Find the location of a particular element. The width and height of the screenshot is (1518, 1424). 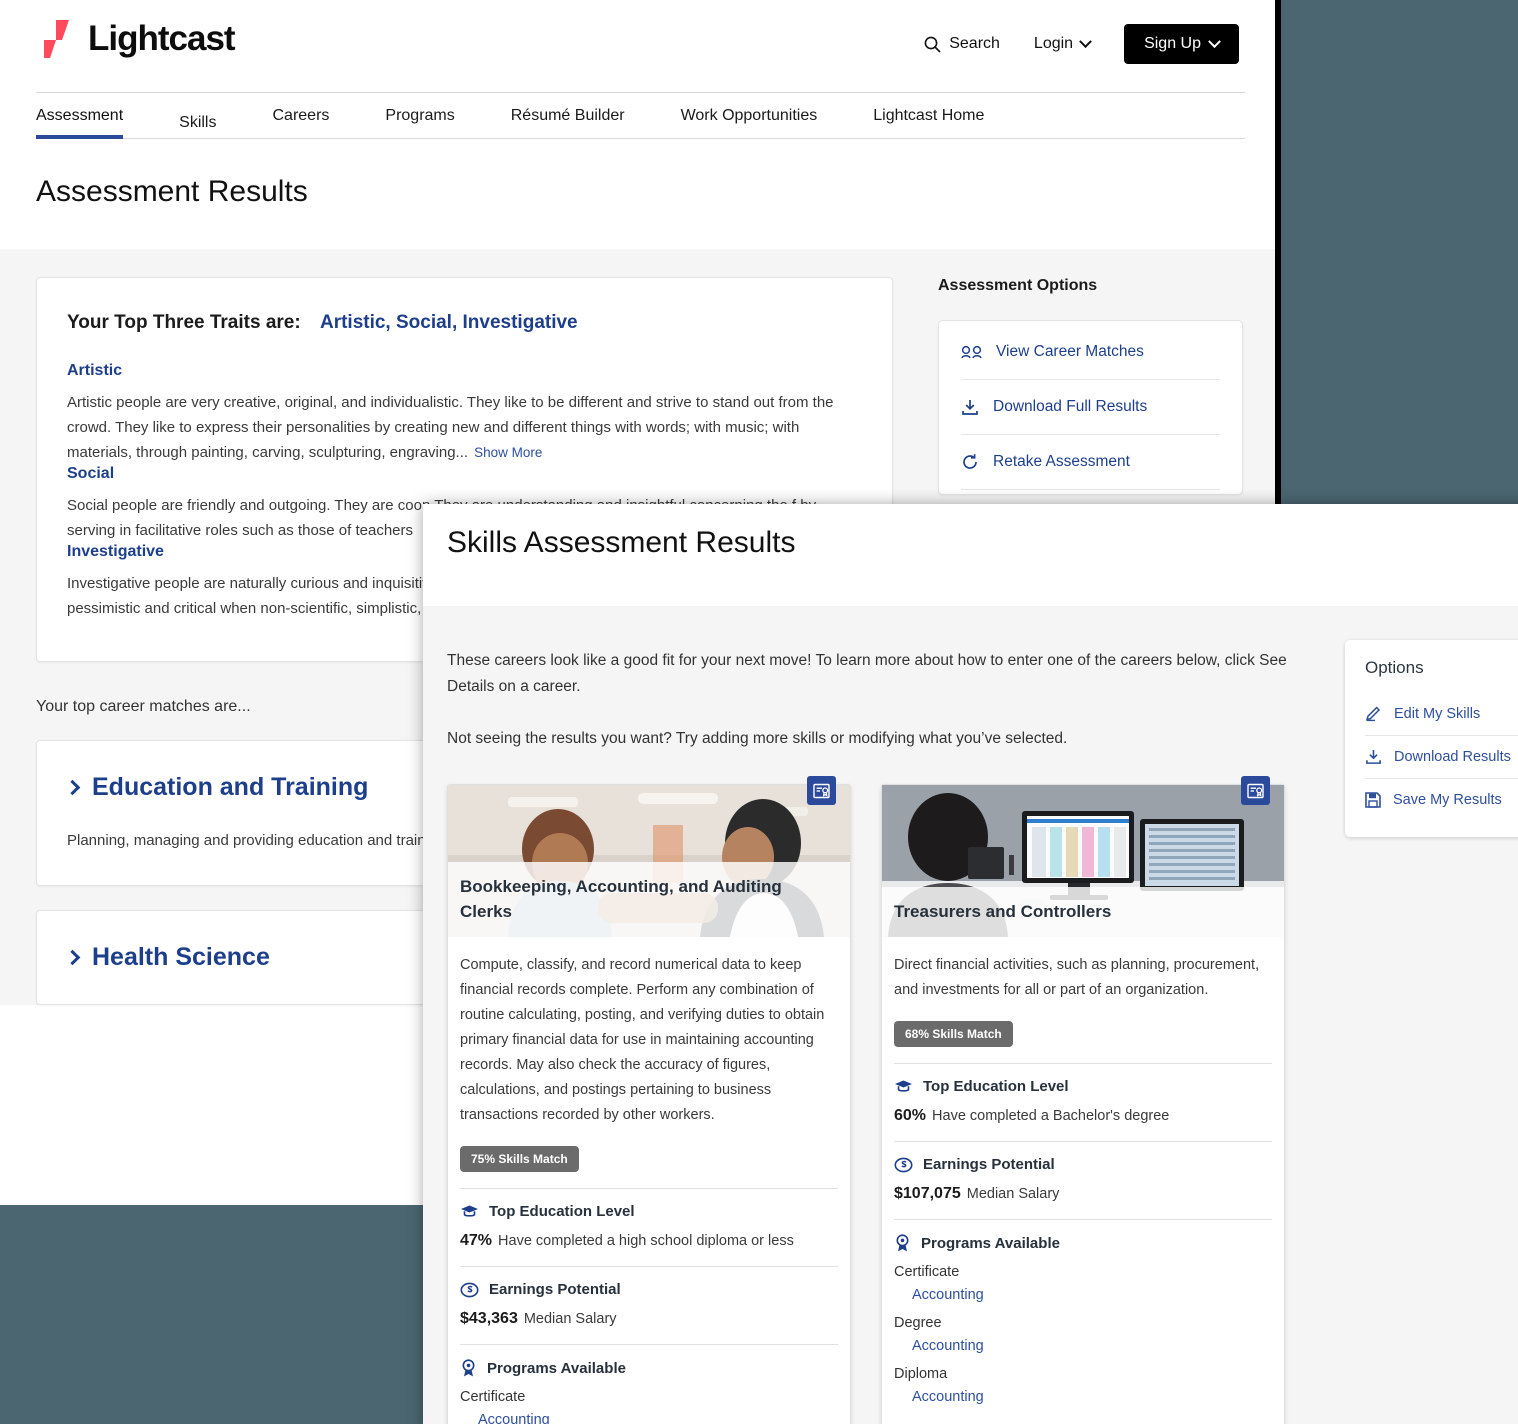

coin-icon is located at coordinates (469, 1290).